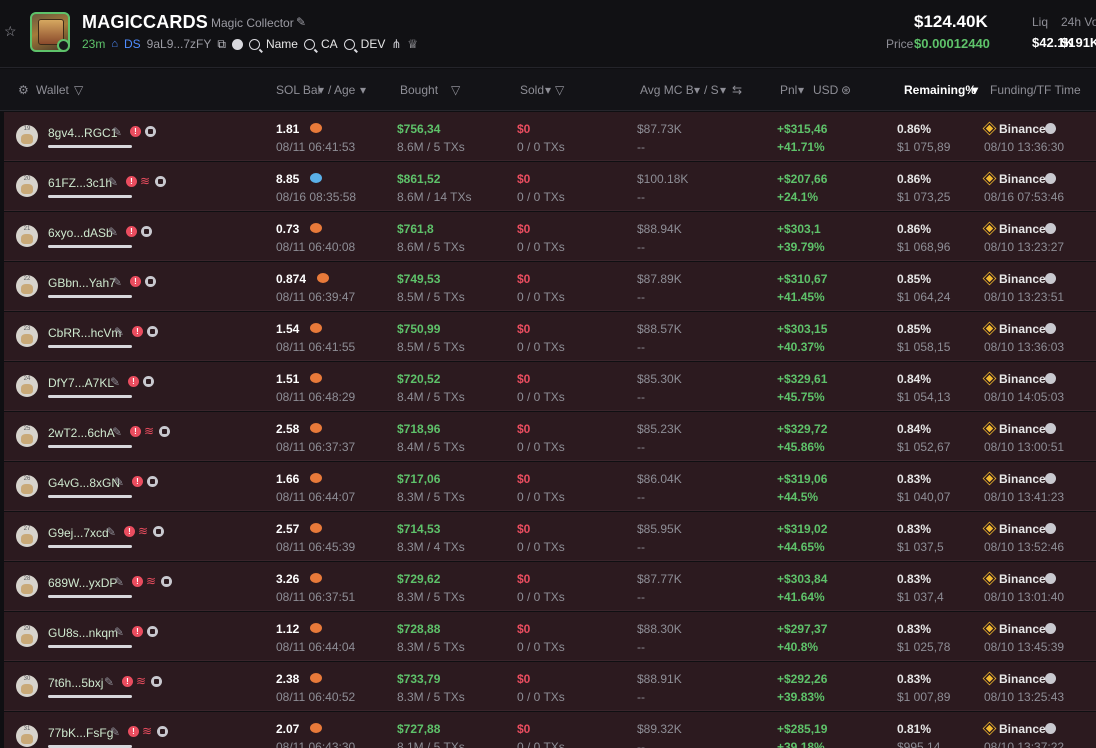  I want to click on search-name-link: Name, so click(282, 44).